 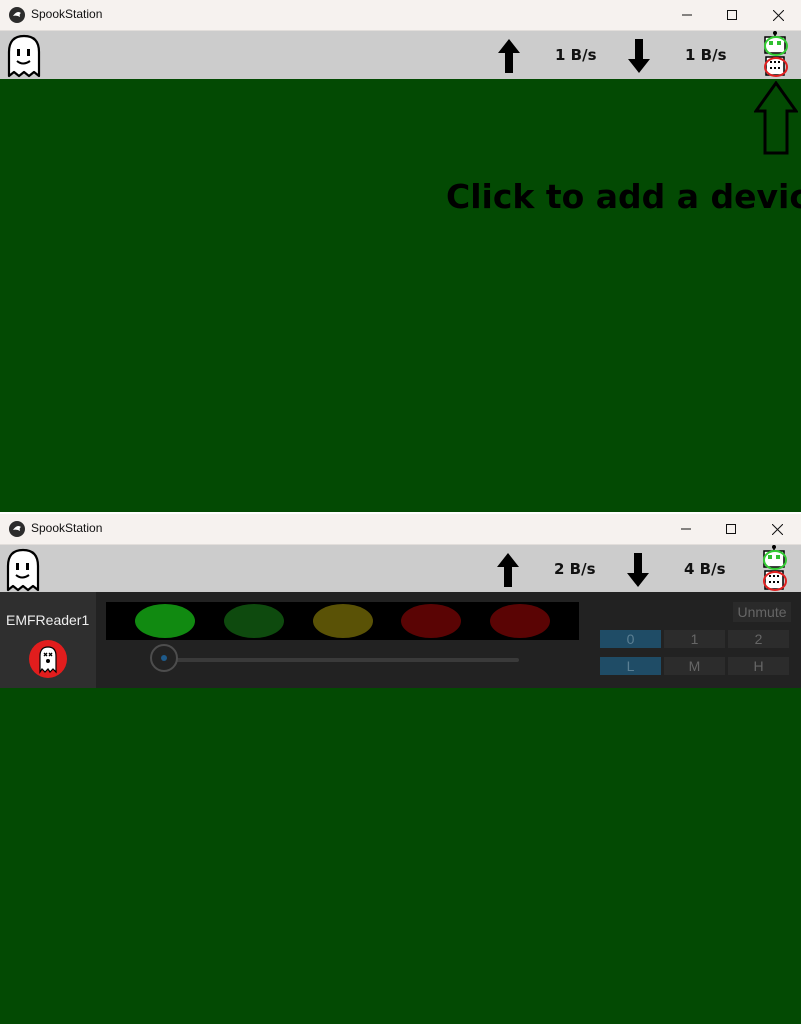 What do you see at coordinates (576, 55) in the screenshot?
I see `upload-rate: 1 B/s` at bounding box center [576, 55].